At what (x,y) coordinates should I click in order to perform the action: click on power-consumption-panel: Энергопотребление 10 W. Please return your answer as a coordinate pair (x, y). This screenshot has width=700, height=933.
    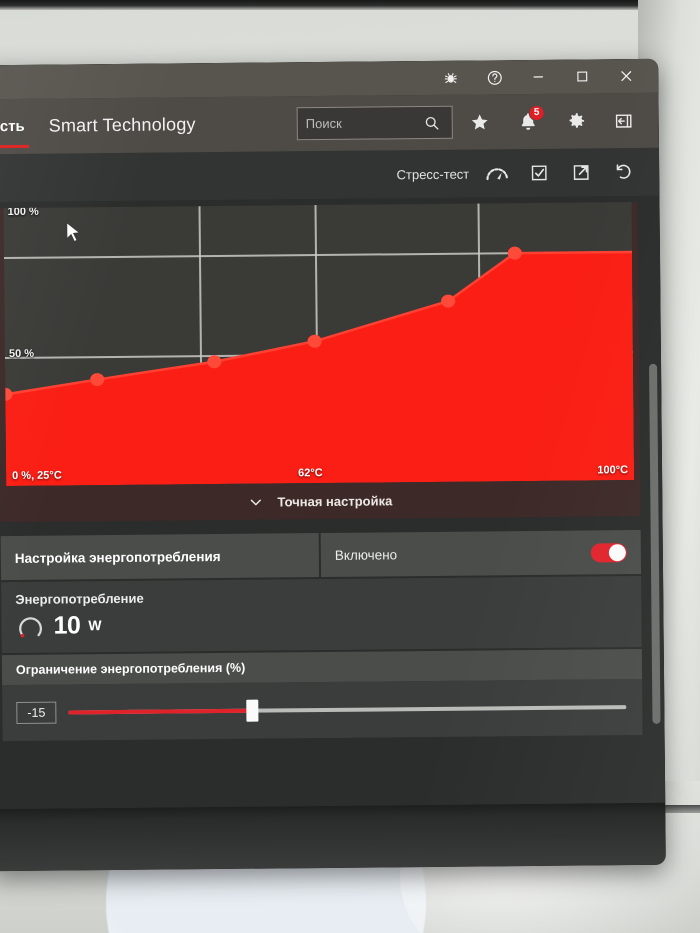
    Looking at the image, I should click on (321, 614).